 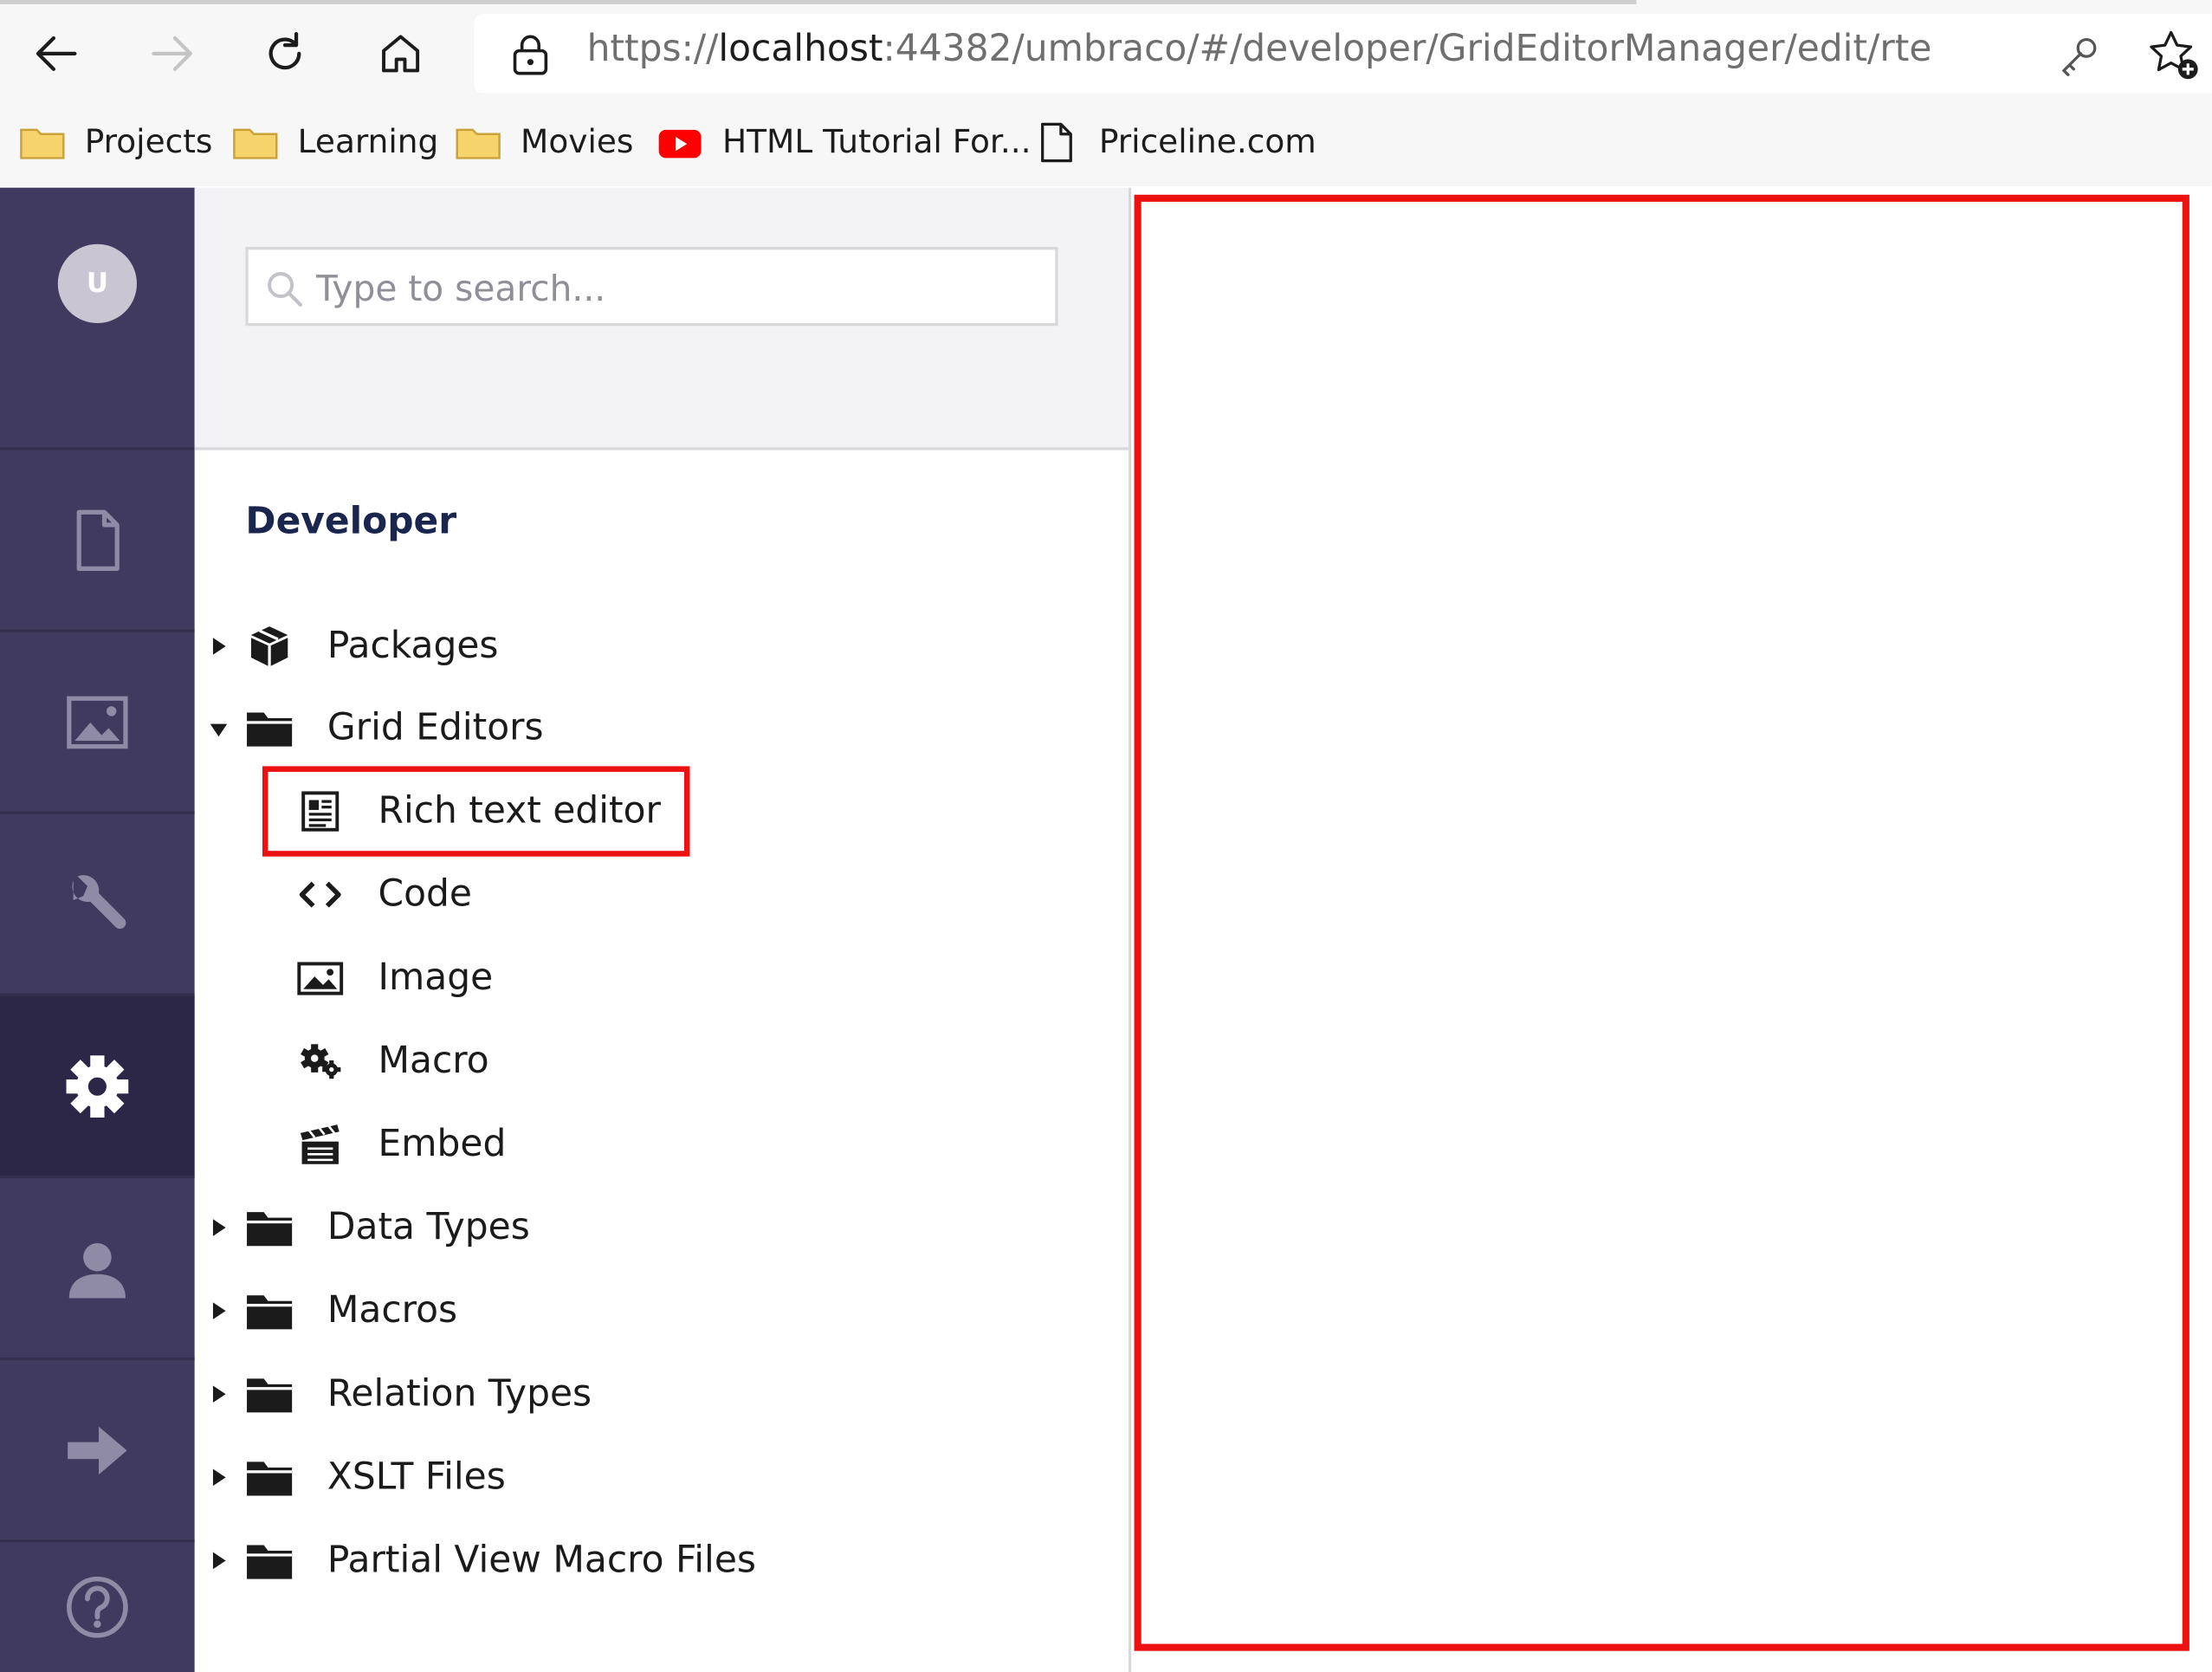 I want to click on section-forms, so click(x=97, y=1451).